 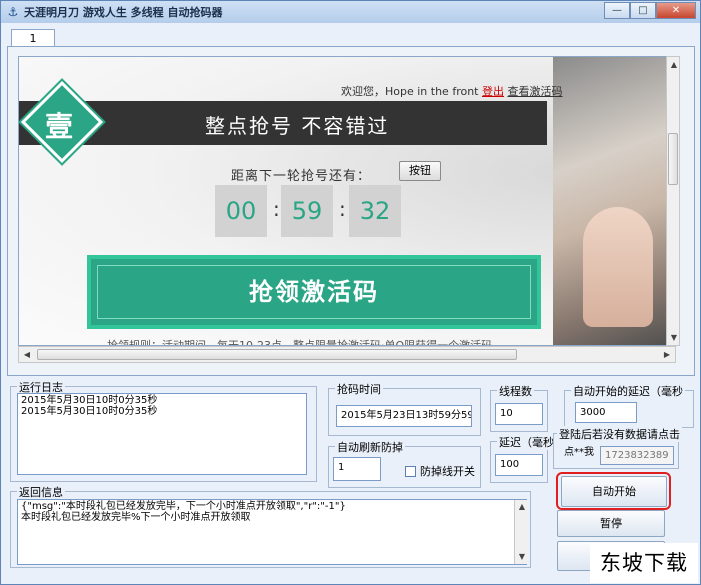 I want to click on minimize-button: —, so click(x=617, y=10).